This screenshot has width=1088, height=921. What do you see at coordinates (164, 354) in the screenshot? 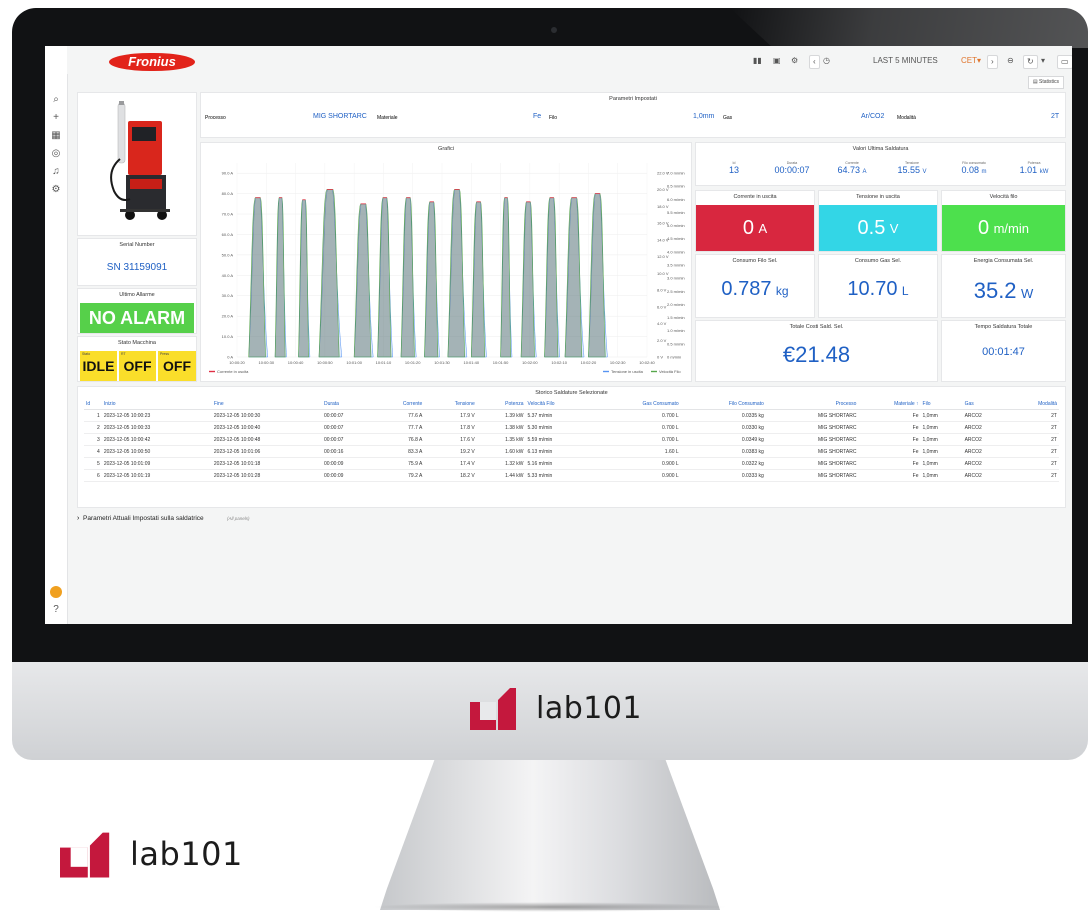
I see `state-cell-label: Press` at bounding box center [164, 354].